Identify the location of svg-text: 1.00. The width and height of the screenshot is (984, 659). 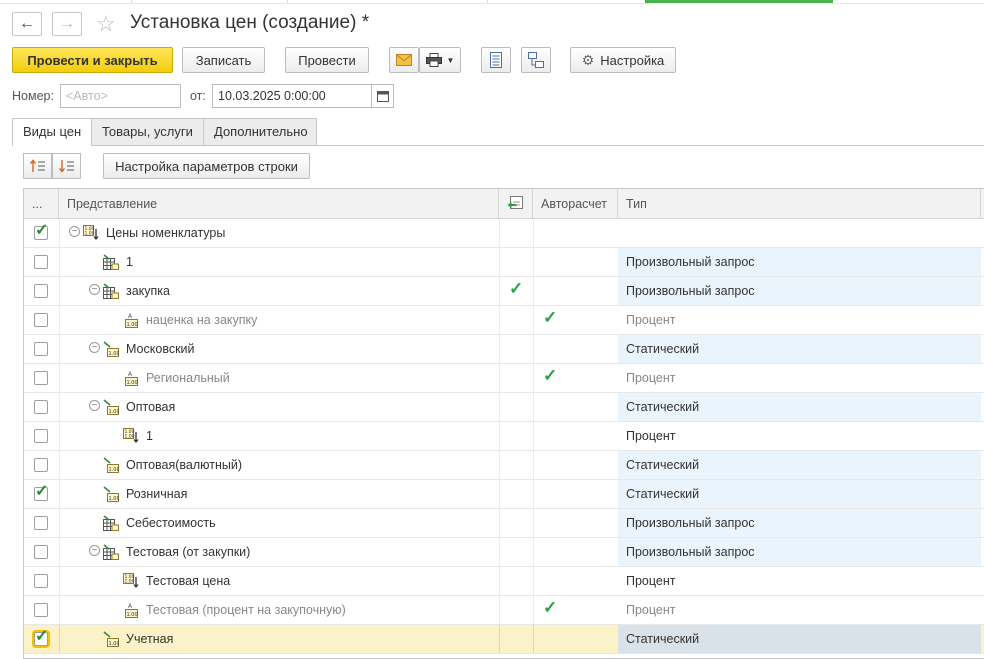
(90, 234).